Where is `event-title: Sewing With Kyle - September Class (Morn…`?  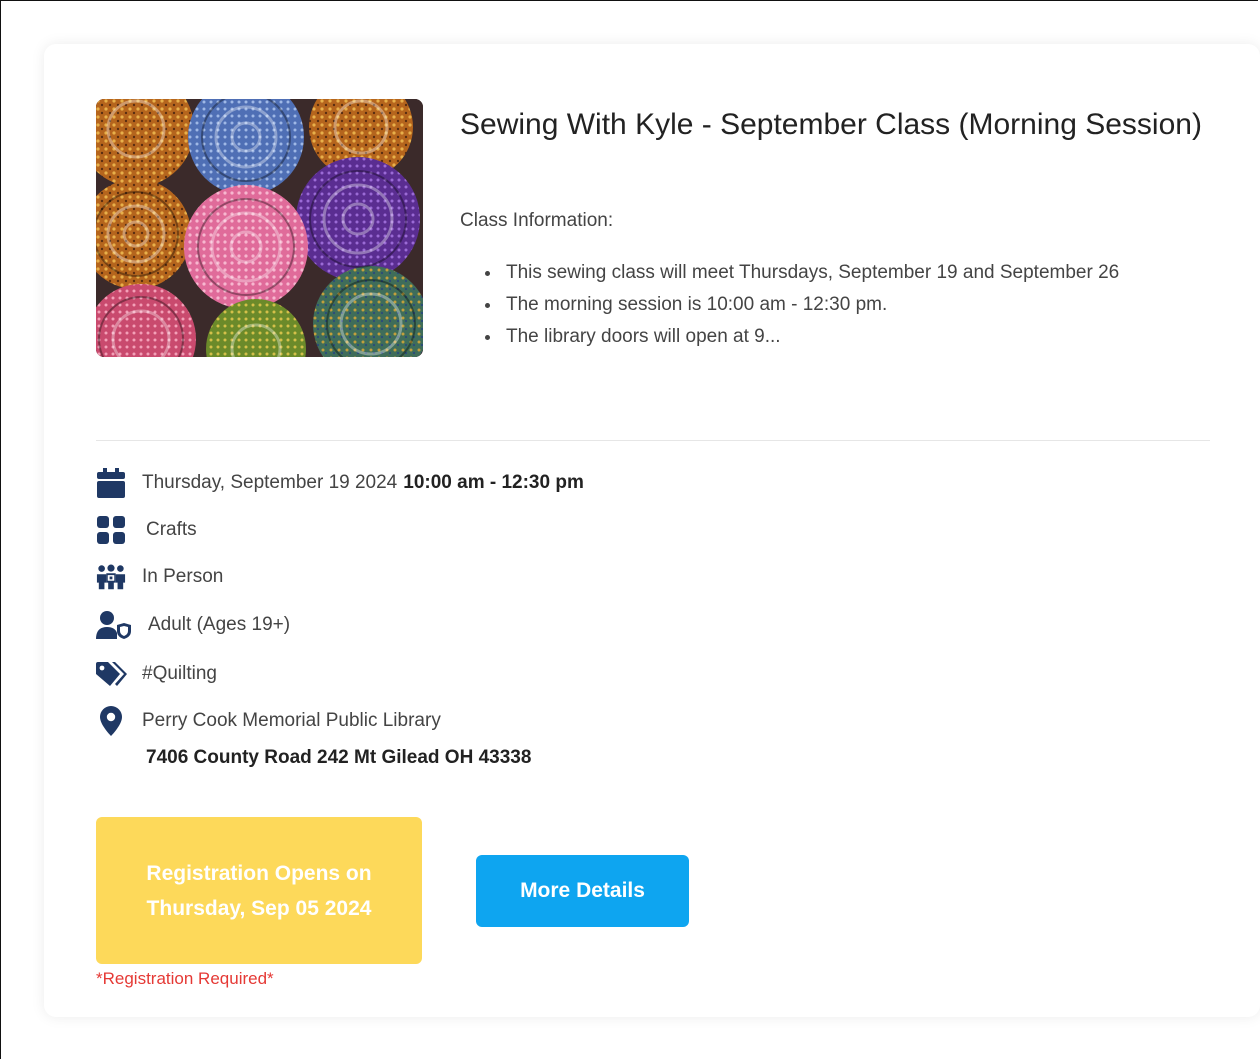
event-title: Sewing With Kyle - September Class (Morn… is located at coordinates (840, 124).